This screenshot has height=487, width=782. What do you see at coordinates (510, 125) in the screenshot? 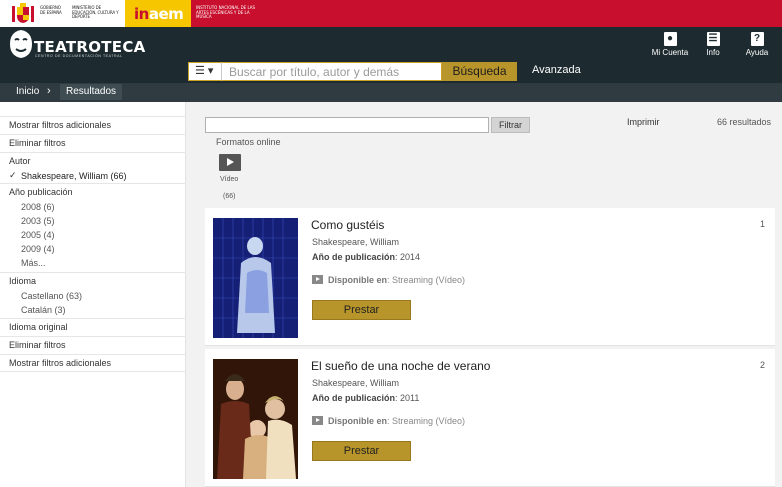
I see `filter-button: Filtrar` at bounding box center [510, 125].